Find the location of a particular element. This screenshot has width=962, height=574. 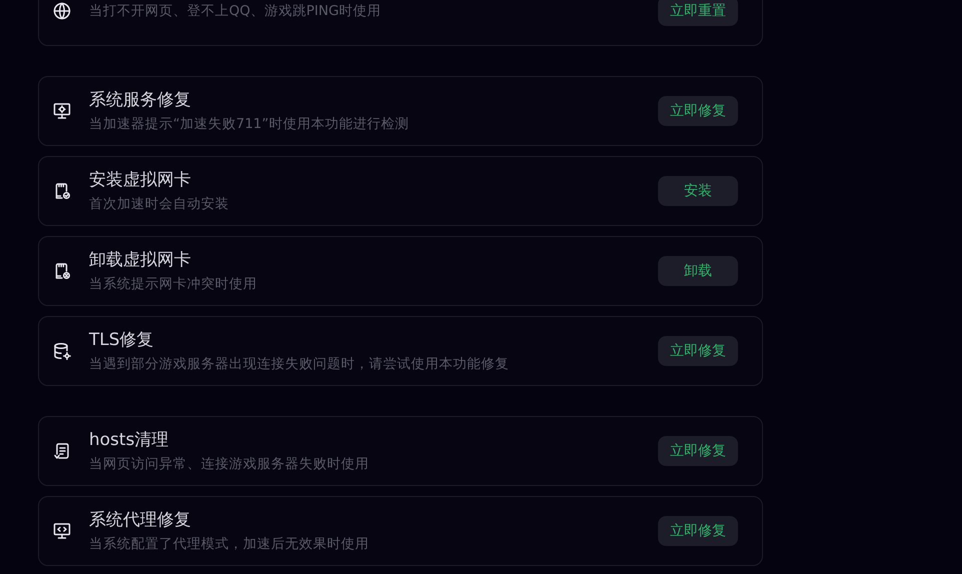

tool-description: 当加速器提示“加速失败711”时使用本功能进行检测 is located at coordinates (249, 124).